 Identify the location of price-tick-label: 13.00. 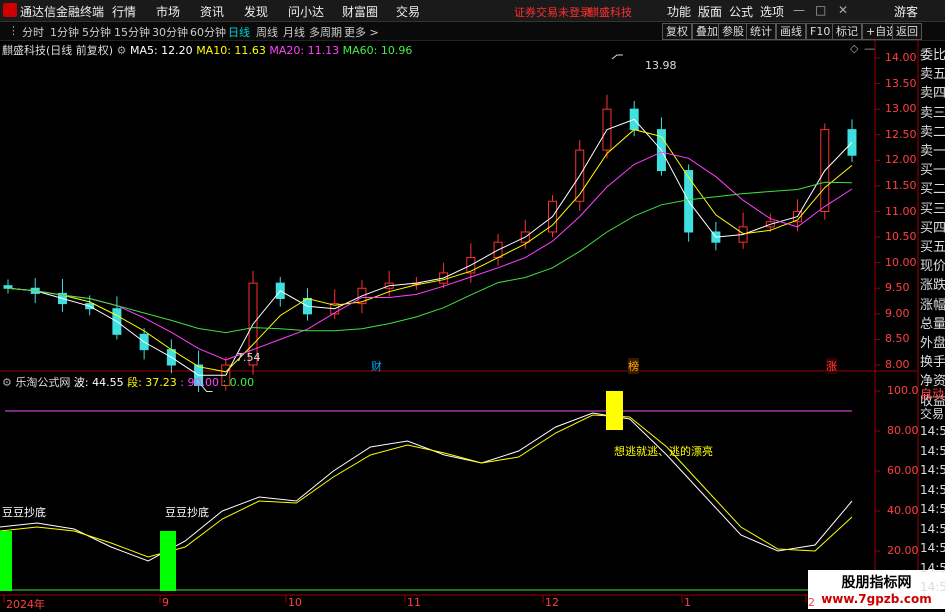
(901, 109).